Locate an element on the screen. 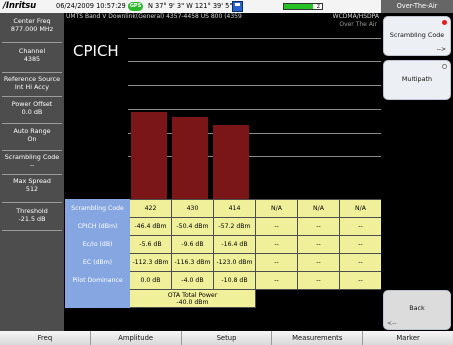 The width and height of the screenshot is (453, 345). table-cell: -123.0 dBm is located at coordinates (234, 262).